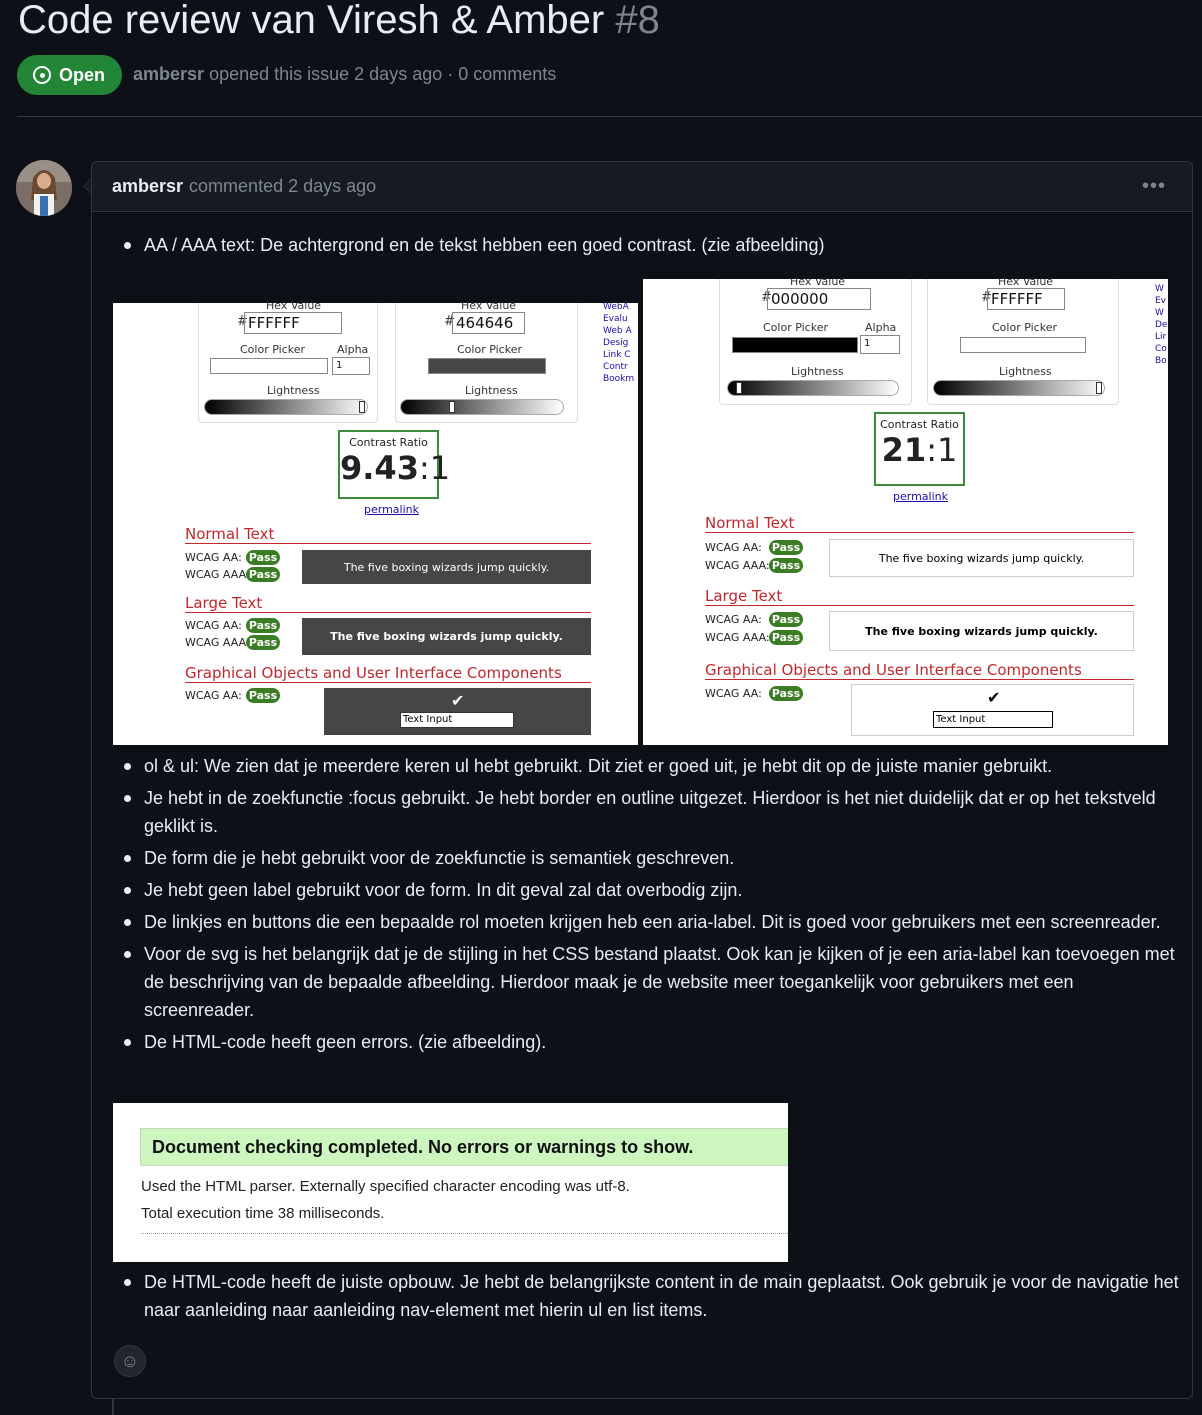 This screenshot has height=1415, width=1202. Describe the element at coordinates (1161, 301) in the screenshot. I see `side-link: Ev` at that location.